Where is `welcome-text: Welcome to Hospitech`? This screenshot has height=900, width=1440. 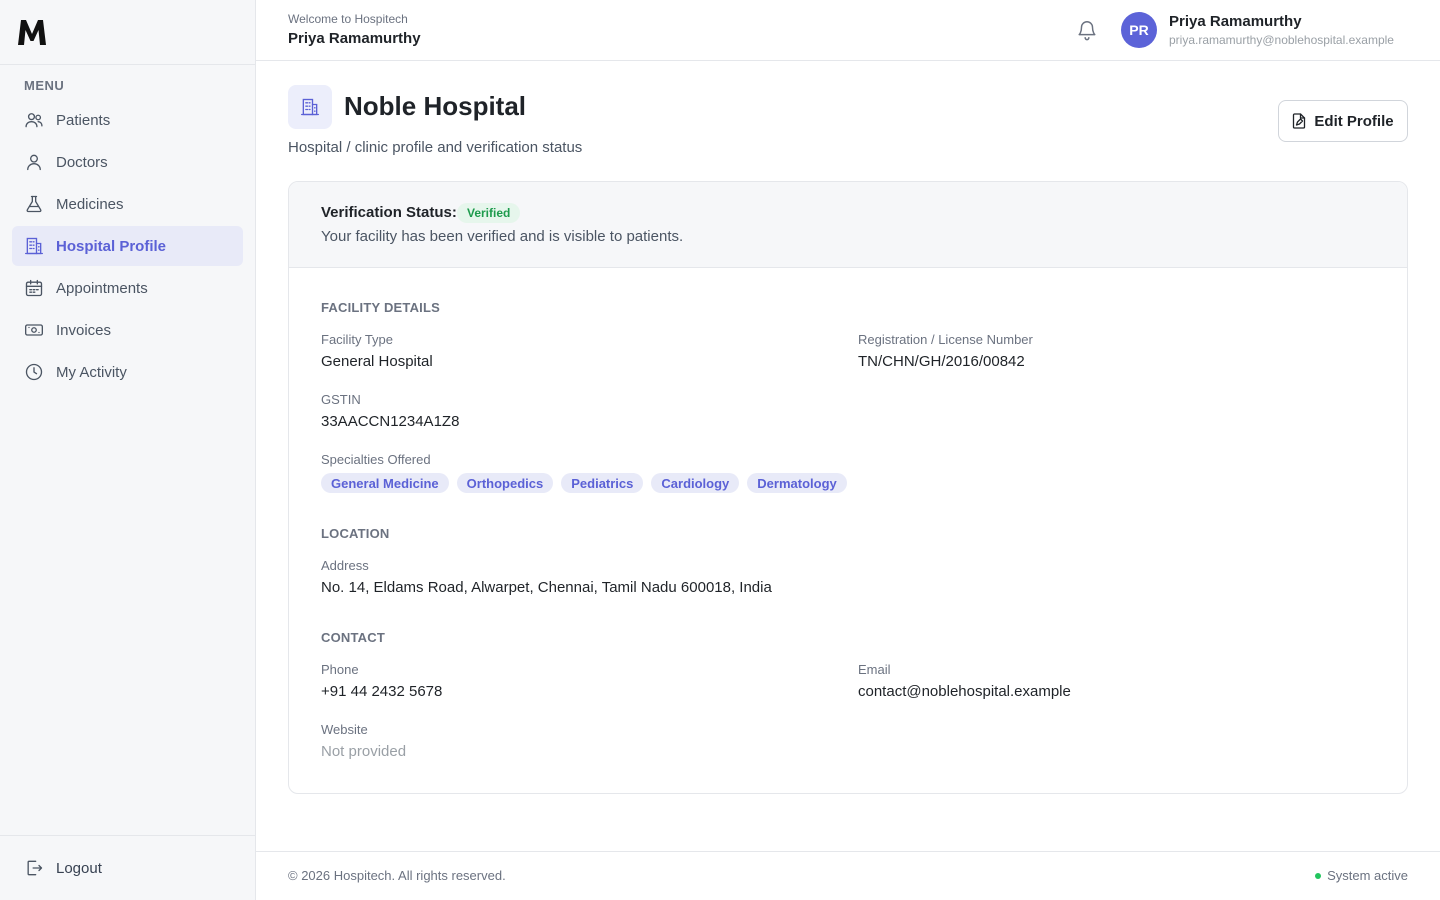 welcome-text: Welcome to Hospitech is located at coordinates (348, 19).